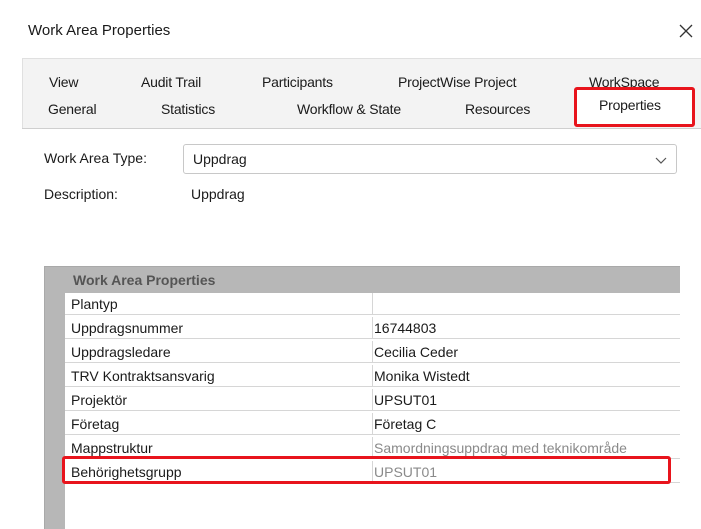 This screenshot has width=701, height=529. I want to click on close-button, so click(685, 31).